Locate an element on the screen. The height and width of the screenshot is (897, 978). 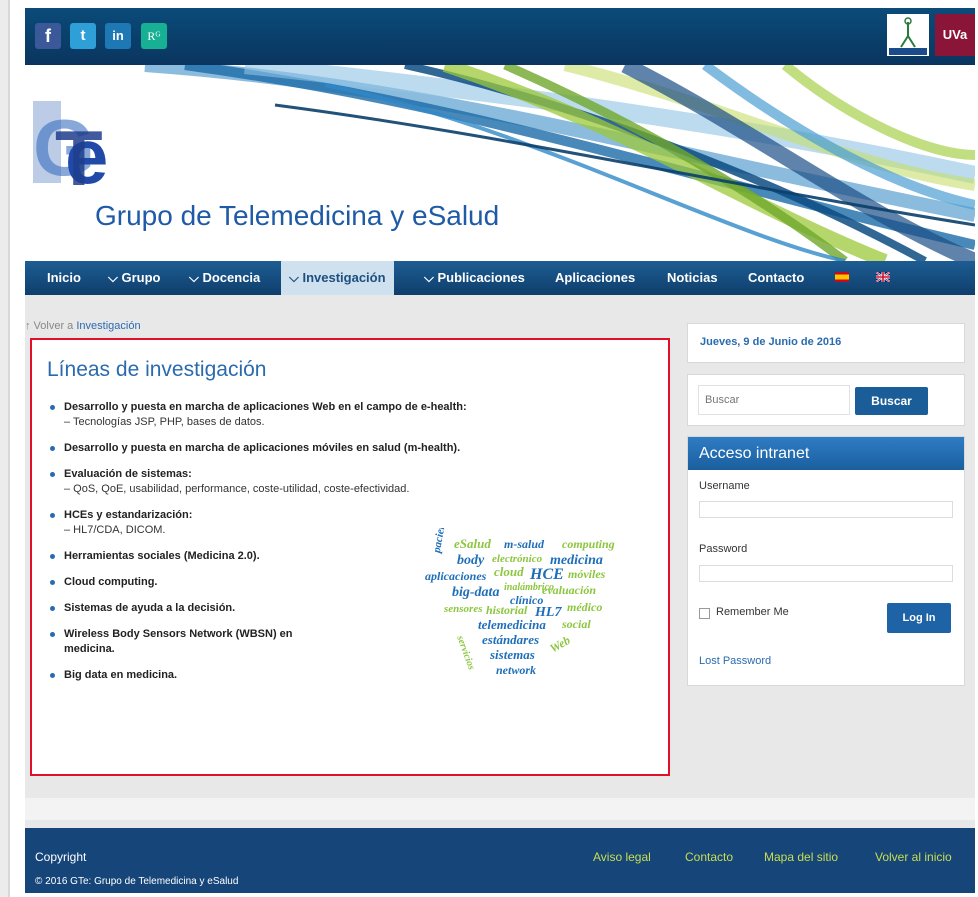
breadcrumb: ↑ Volver a Investigación is located at coordinates (83, 326).